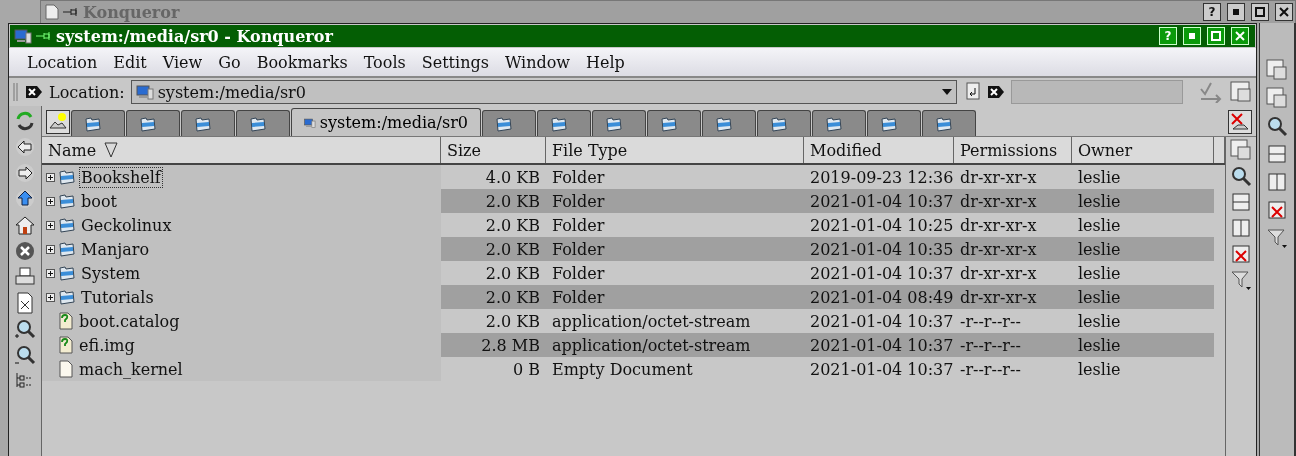 This screenshot has width=1296, height=456. I want to click on maximize-icon, so click(1260, 12).